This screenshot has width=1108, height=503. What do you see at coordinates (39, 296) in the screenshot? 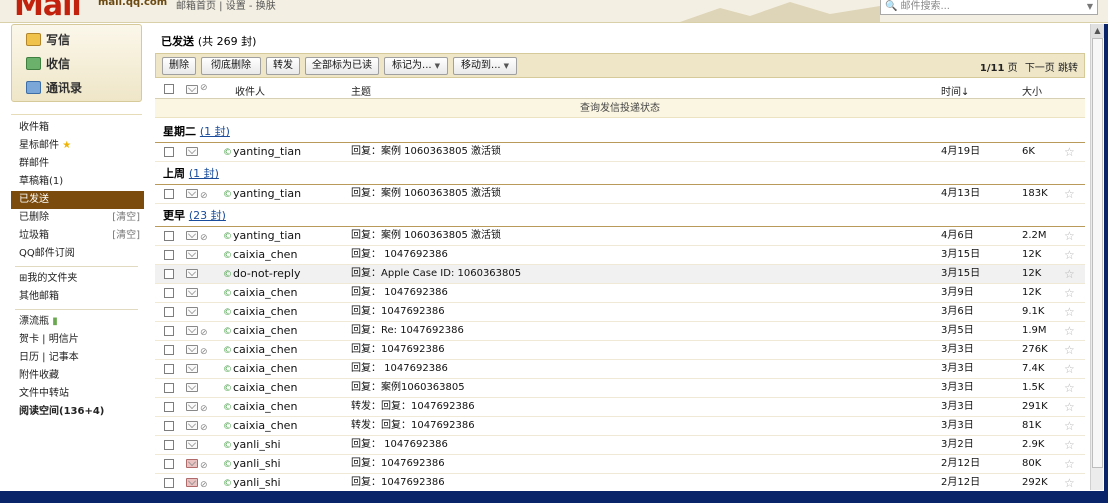
I see `sidebar-item-label: 其他邮箱` at bounding box center [39, 296].